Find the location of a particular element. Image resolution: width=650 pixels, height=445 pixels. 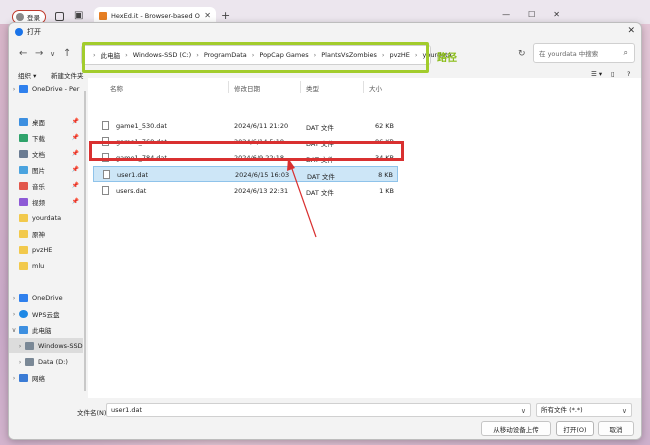

sidebar-item-label: Data (D:) is located at coordinates (53, 361).